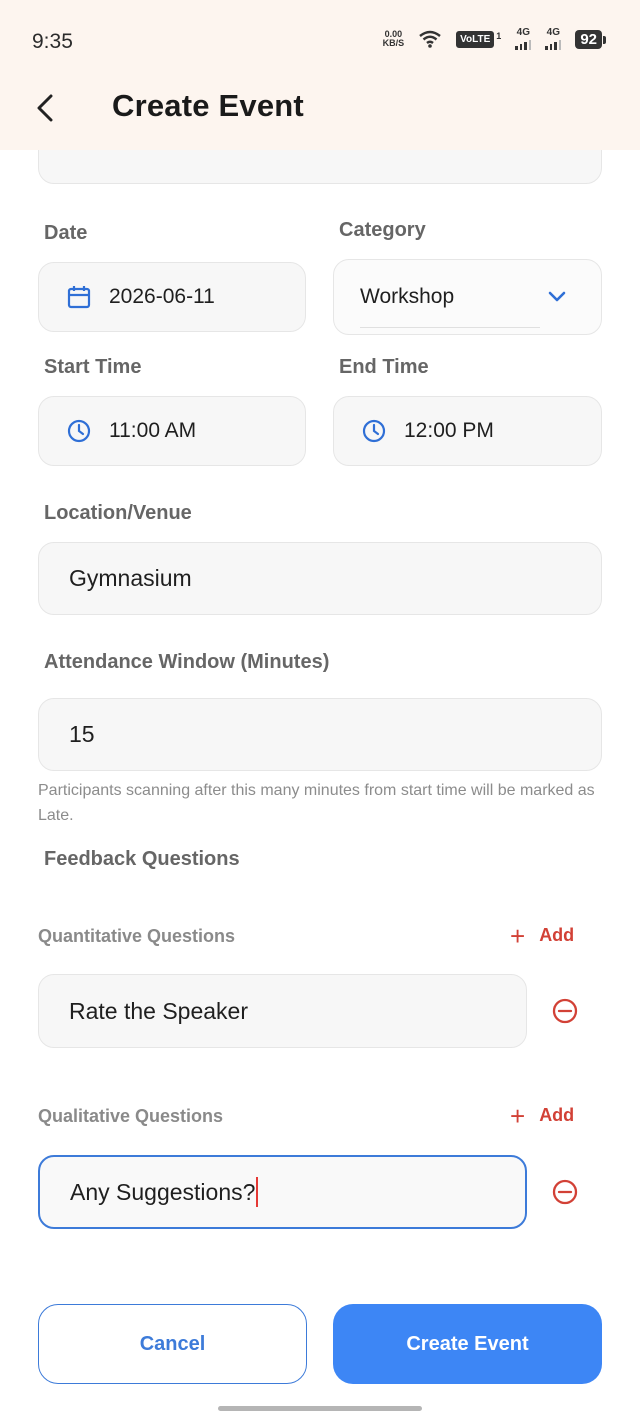 The width and height of the screenshot is (640, 1422). Describe the element at coordinates (282, 1192) in the screenshot. I see `qualitative-question-input: Any Suggestions?` at that location.